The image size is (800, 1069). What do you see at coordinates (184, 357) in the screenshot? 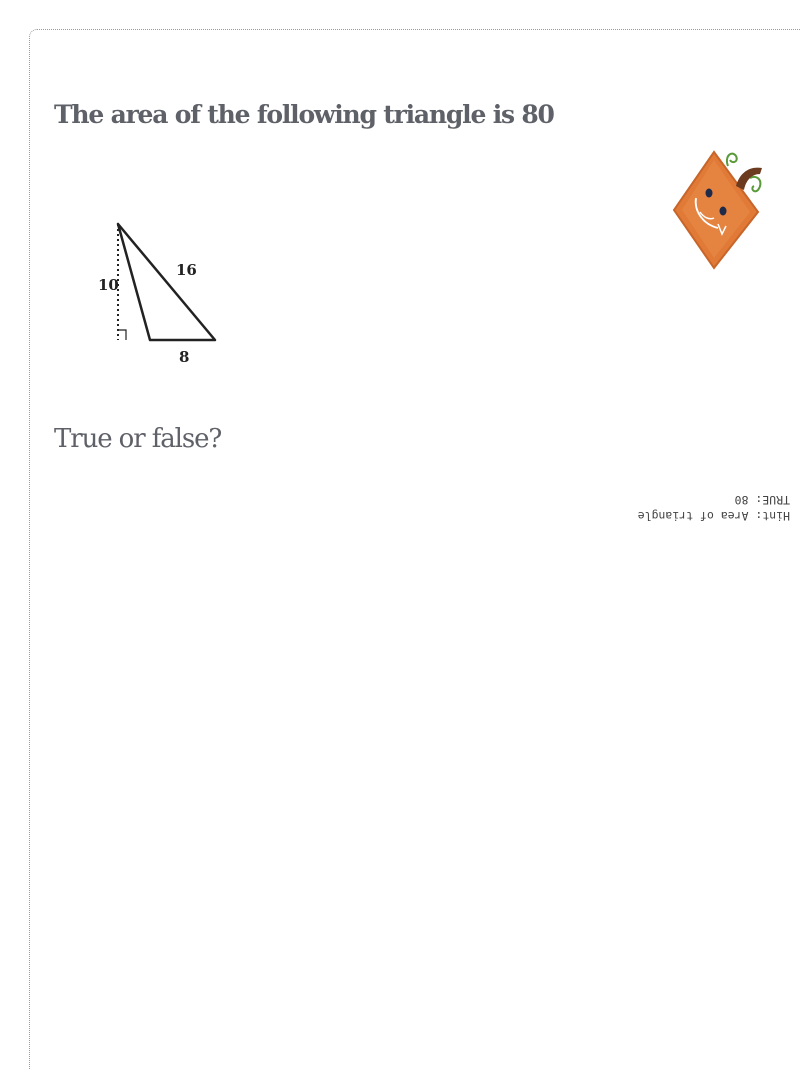
I see `base-label: 8` at bounding box center [184, 357].